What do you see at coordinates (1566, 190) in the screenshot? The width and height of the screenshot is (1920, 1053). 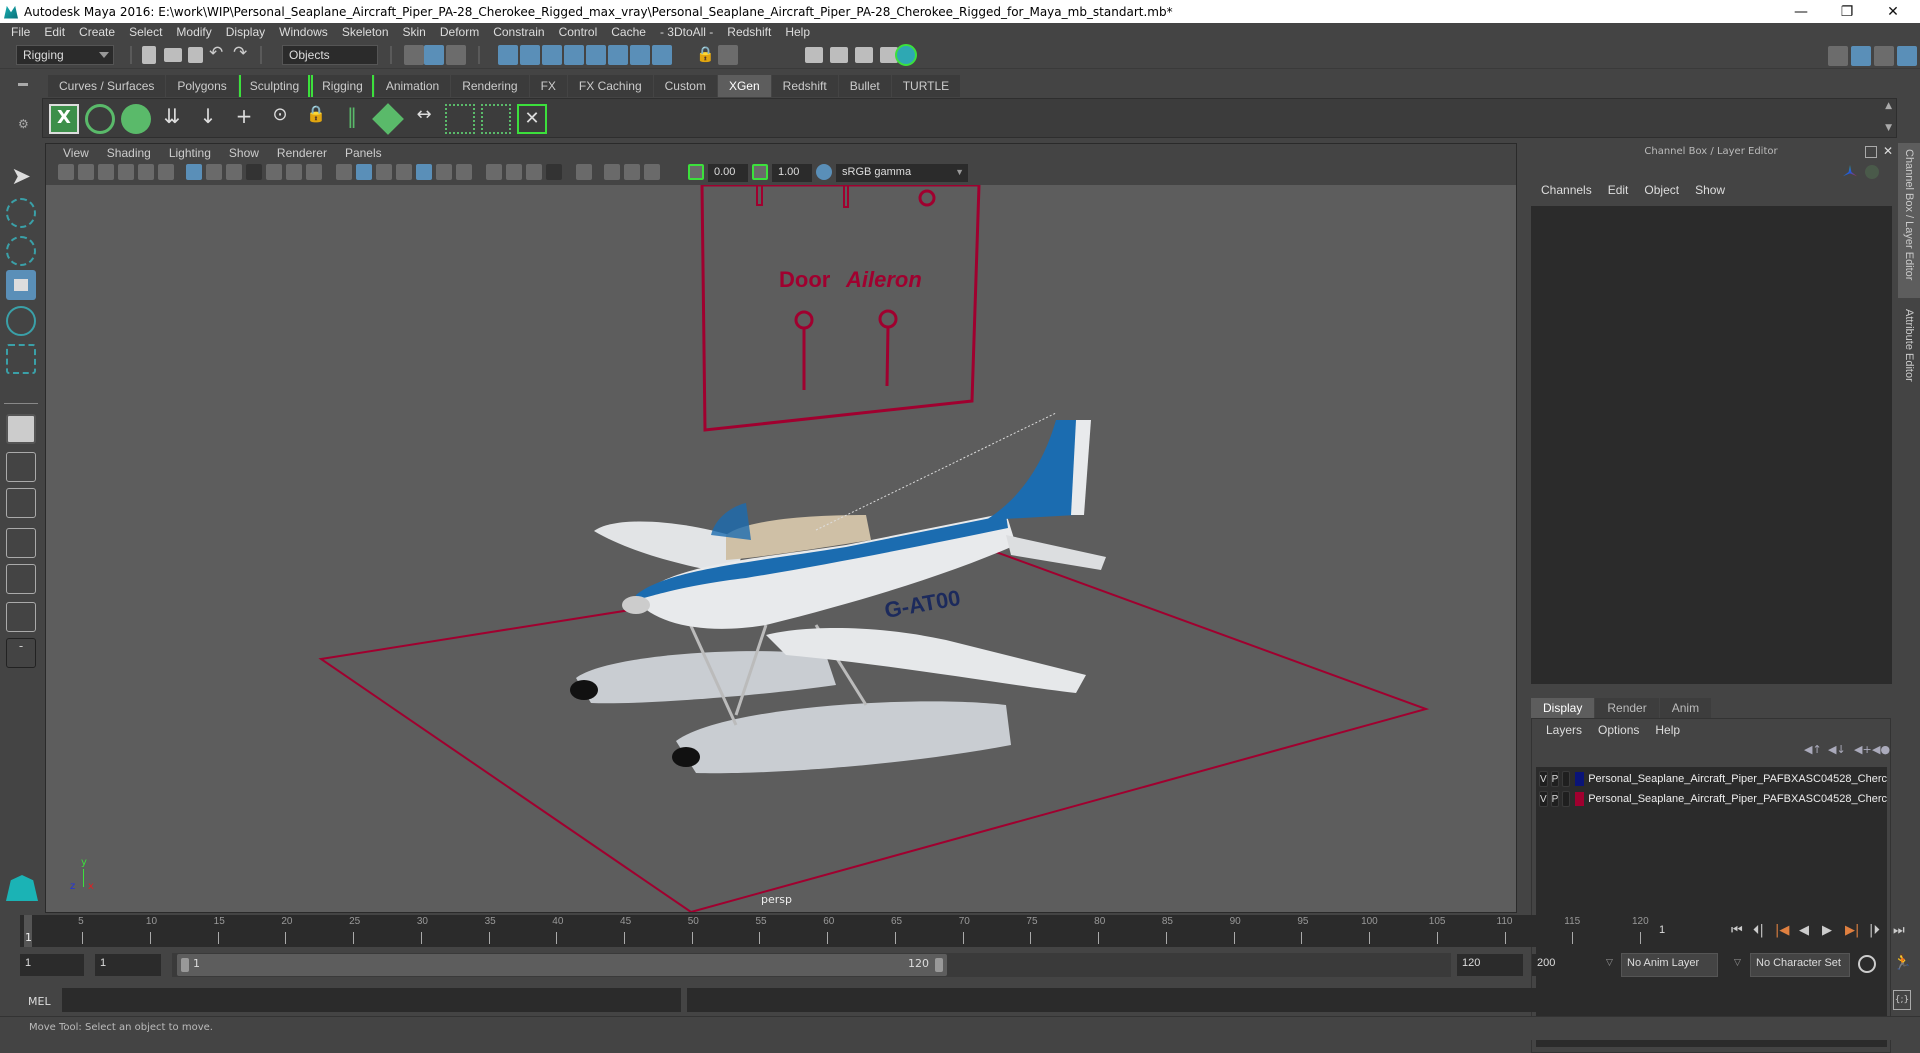 I see `channel-box-menu-channels: Channels` at bounding box center [1566, 190].